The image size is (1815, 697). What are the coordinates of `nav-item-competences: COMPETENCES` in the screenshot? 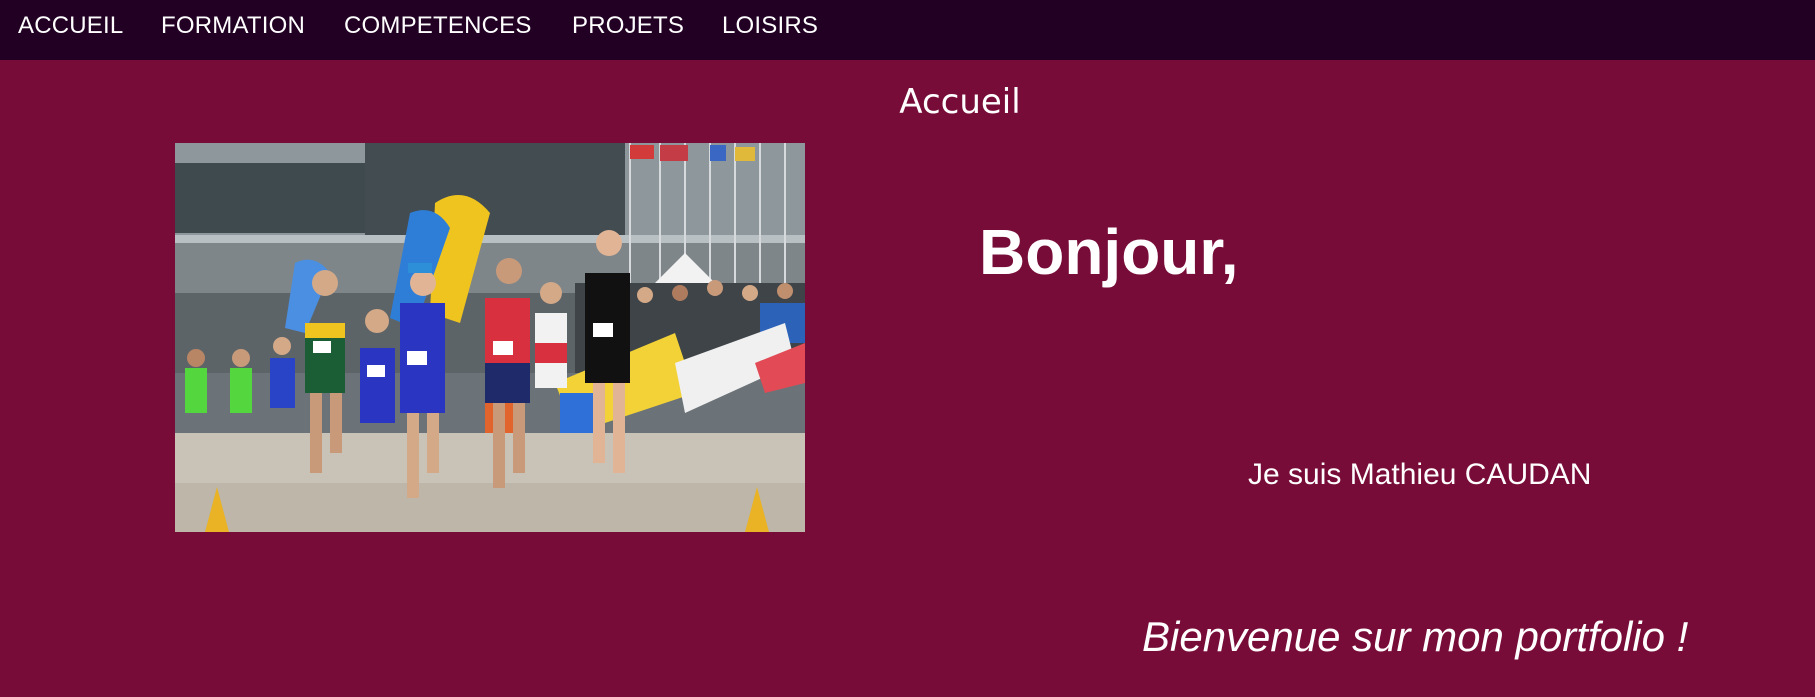 It's located at (438, 26).